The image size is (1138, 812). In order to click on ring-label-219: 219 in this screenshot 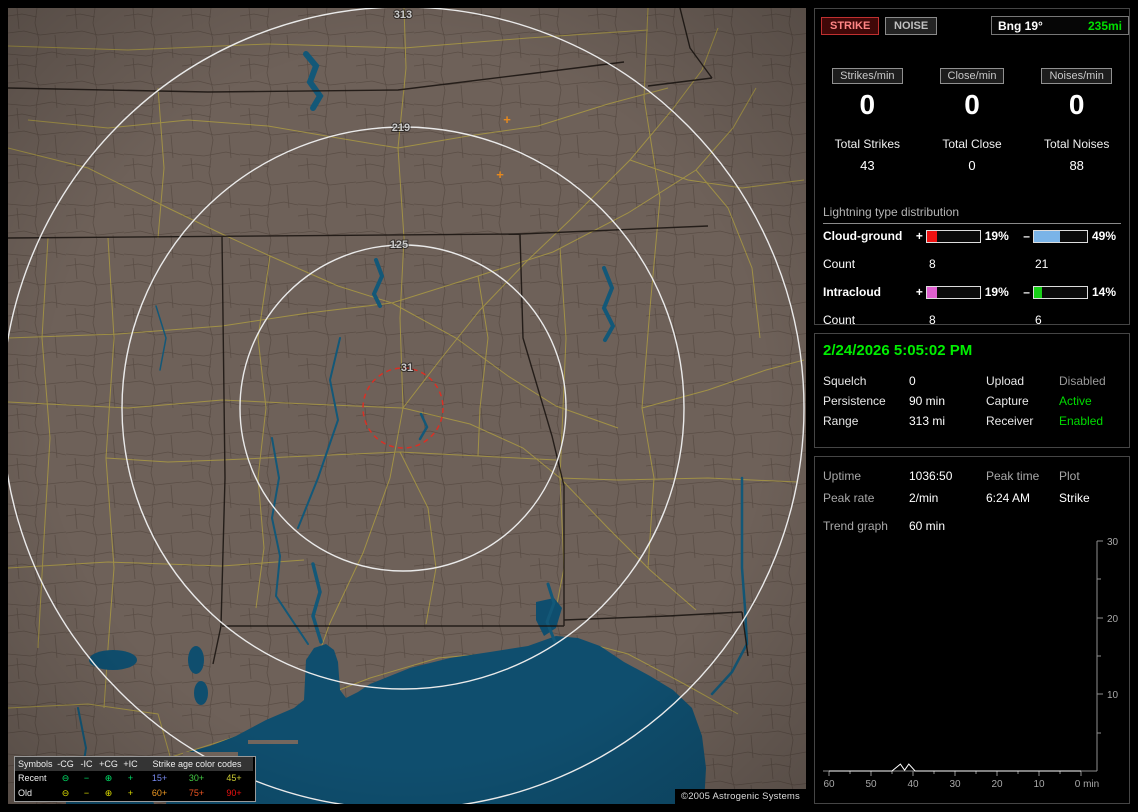, I will do `click(401, 128)`.